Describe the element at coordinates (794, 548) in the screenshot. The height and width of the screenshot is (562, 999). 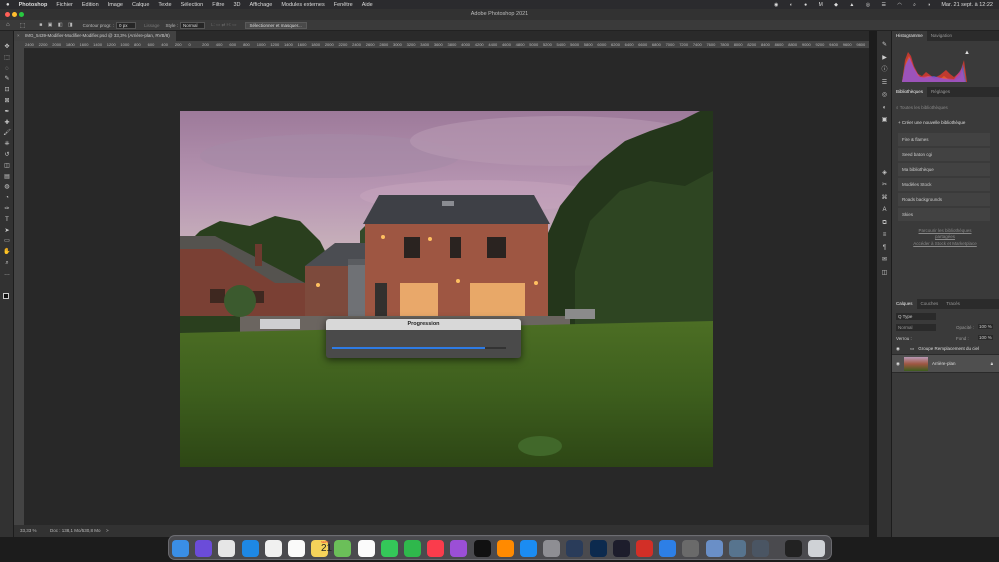
I see `capture-one-dock-icon` at that location.